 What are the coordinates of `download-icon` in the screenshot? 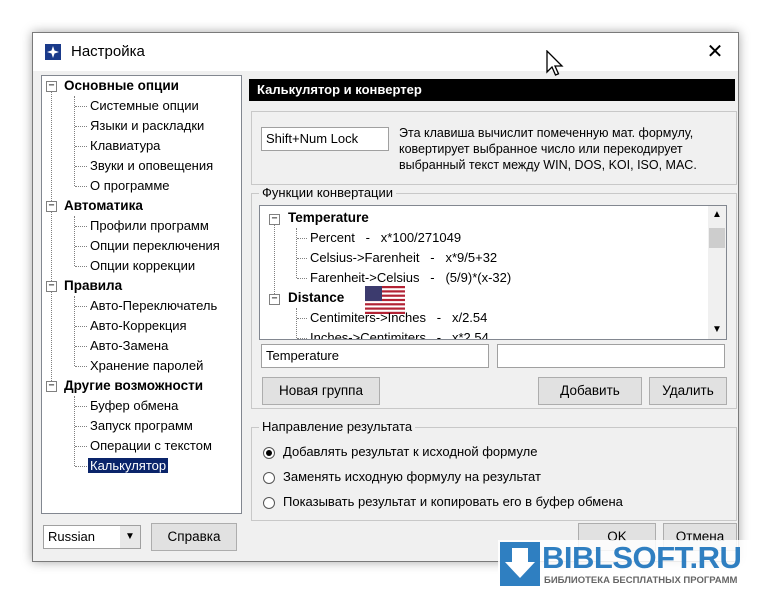 It's located at (520, 564).